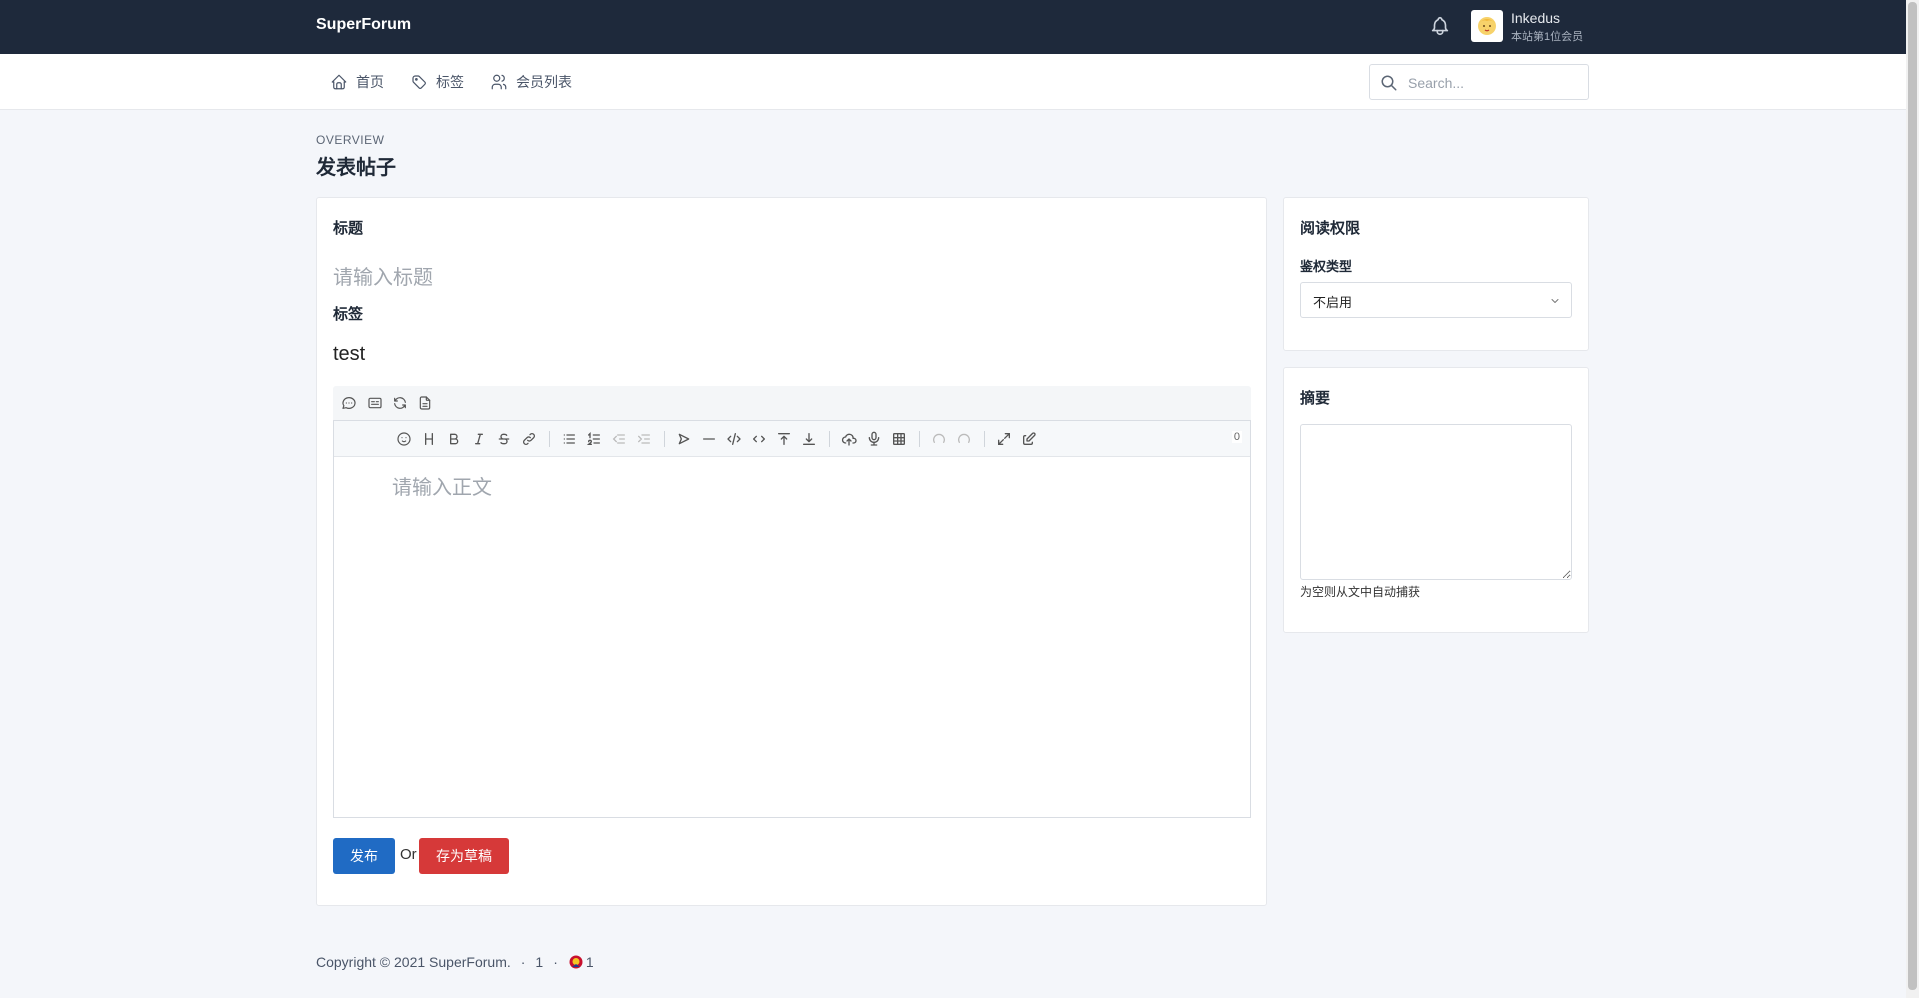 The width and height of the screenshot is (1919, 998). I want to click on chevron-down-icon, so click(1555, 301).